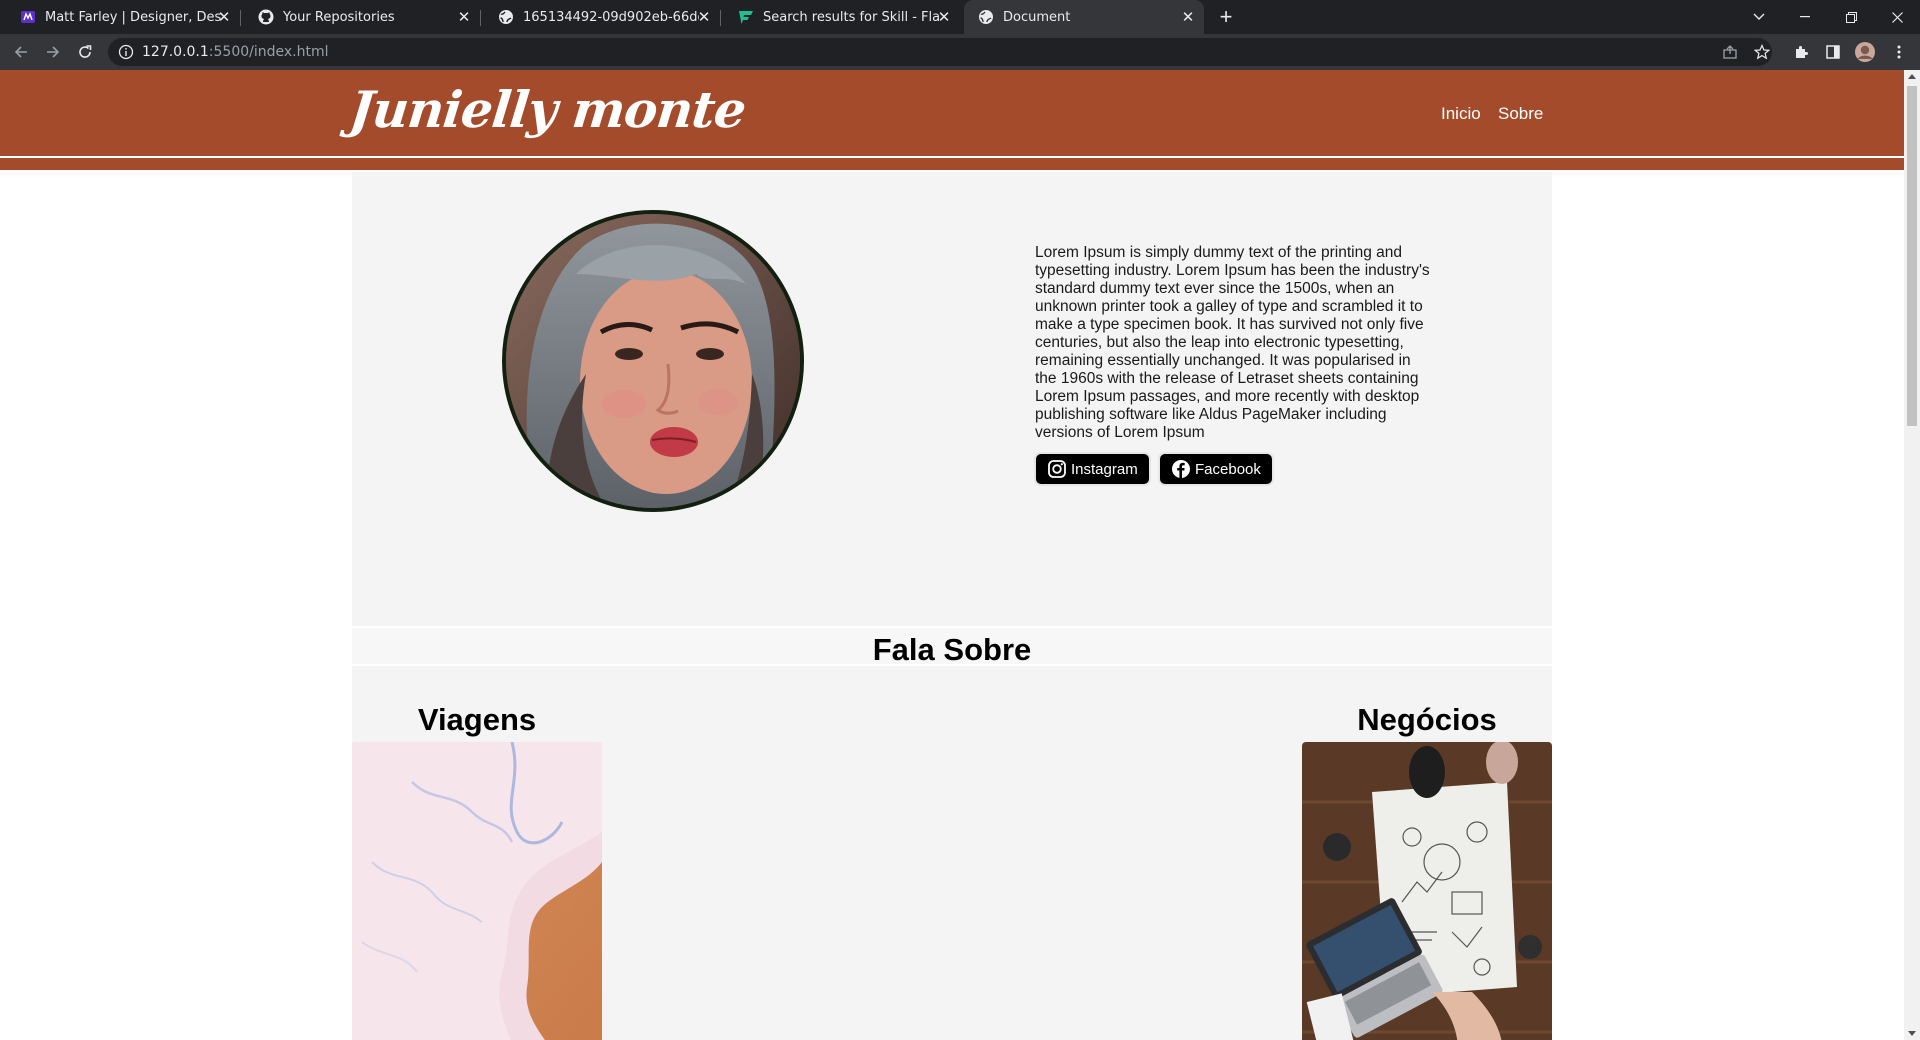 This screenshot has width=1920, height=1040. I want to click on tab-your-repositories: Your Repositories ✕, so click(360, 17).